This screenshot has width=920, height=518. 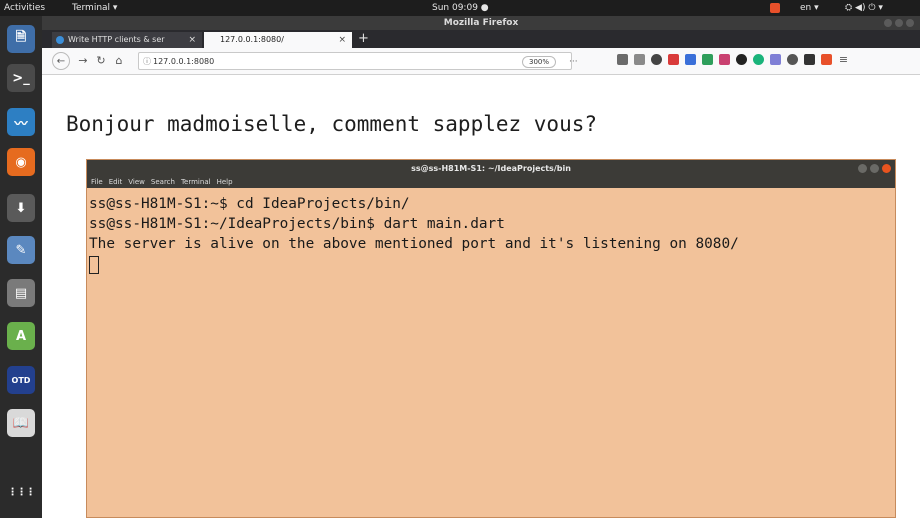 What do you see at coordinates (147, 62) in the screenshot?
I see `site-info-icon: ⓘ` at bounding box center [147, 62].